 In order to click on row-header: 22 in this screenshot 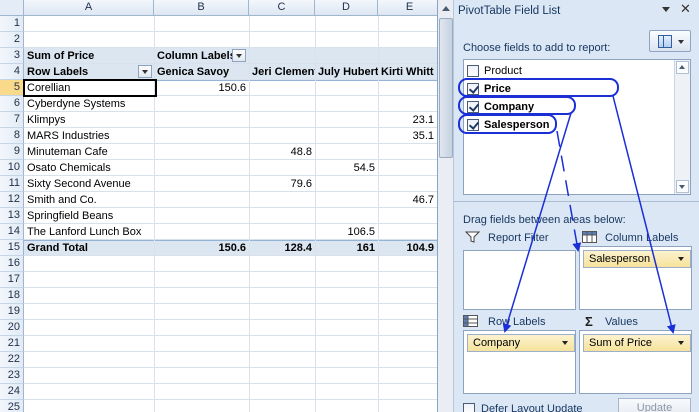, I will do `click(12, 360)`.